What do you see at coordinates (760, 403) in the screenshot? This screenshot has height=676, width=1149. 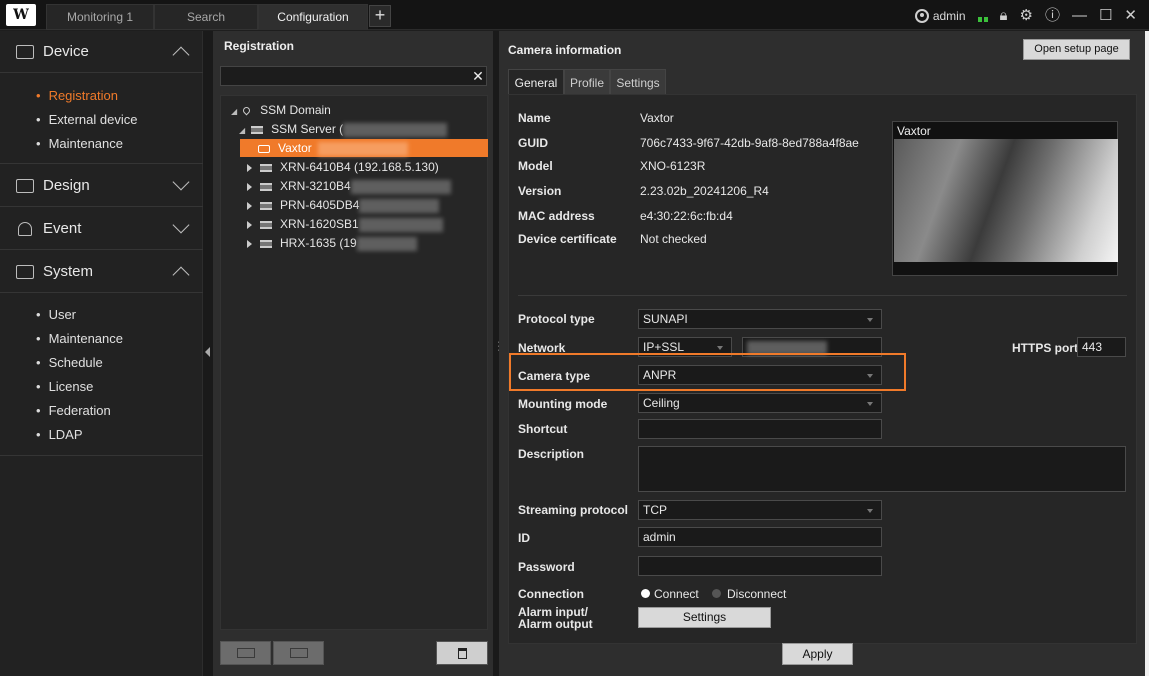 I see `mounting-mode-select: Ceiling` at bounding box center [760, 403].